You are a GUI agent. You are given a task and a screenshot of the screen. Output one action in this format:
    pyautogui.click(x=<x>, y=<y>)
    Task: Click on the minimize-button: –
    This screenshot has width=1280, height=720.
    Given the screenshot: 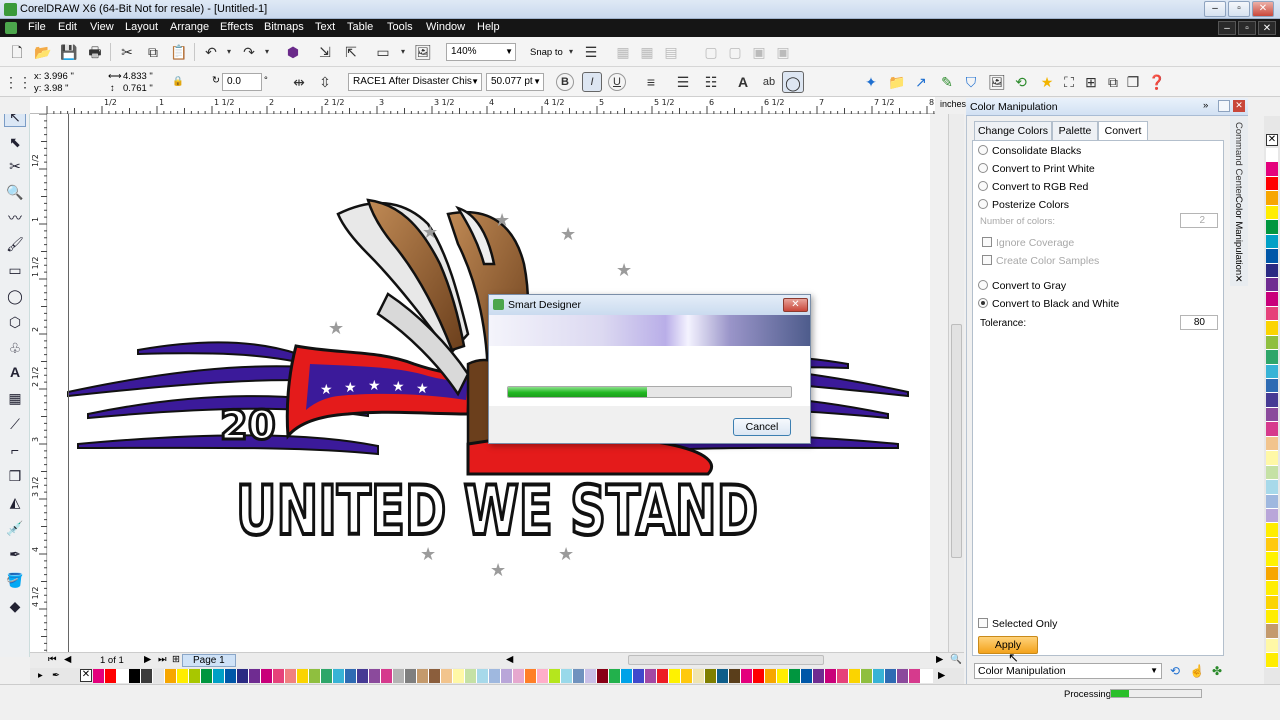 What is the action you would take?
    pyautogui.click(x=1215, y=9)
    